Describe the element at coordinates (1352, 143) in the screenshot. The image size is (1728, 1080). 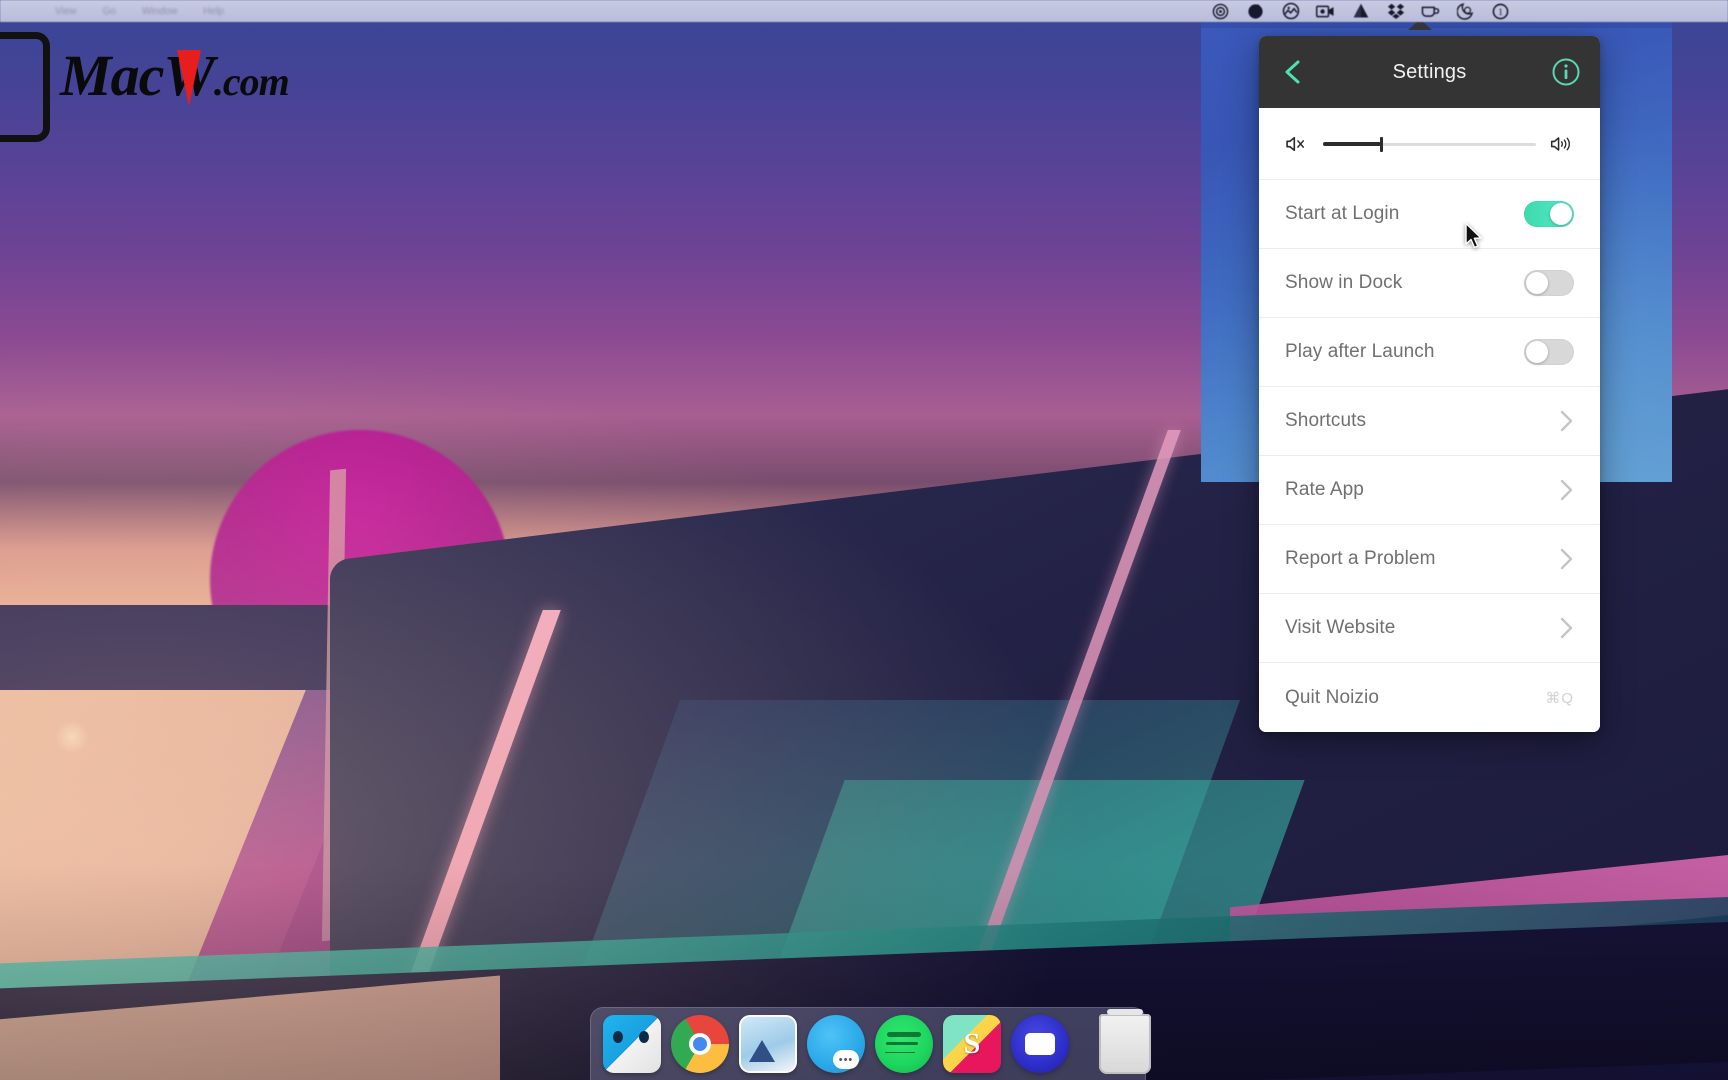
I see `slider-fill` at that location.